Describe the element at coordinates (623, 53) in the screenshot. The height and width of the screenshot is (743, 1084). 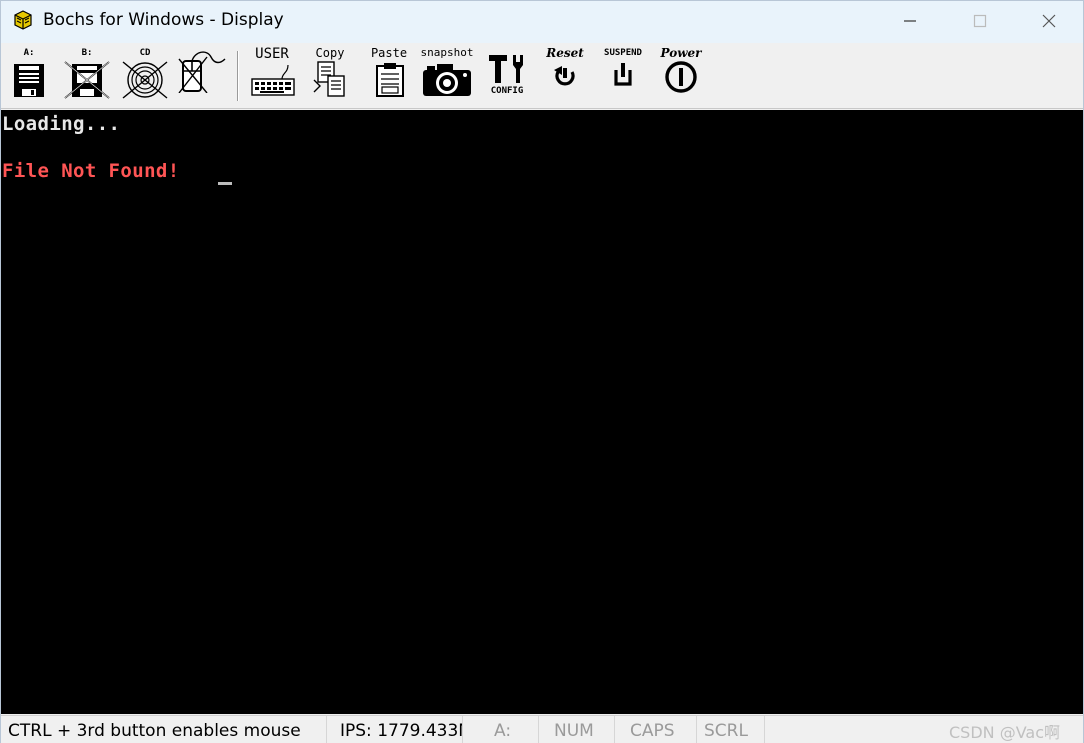
I see `suspend-label: SUSPEND` at that location.